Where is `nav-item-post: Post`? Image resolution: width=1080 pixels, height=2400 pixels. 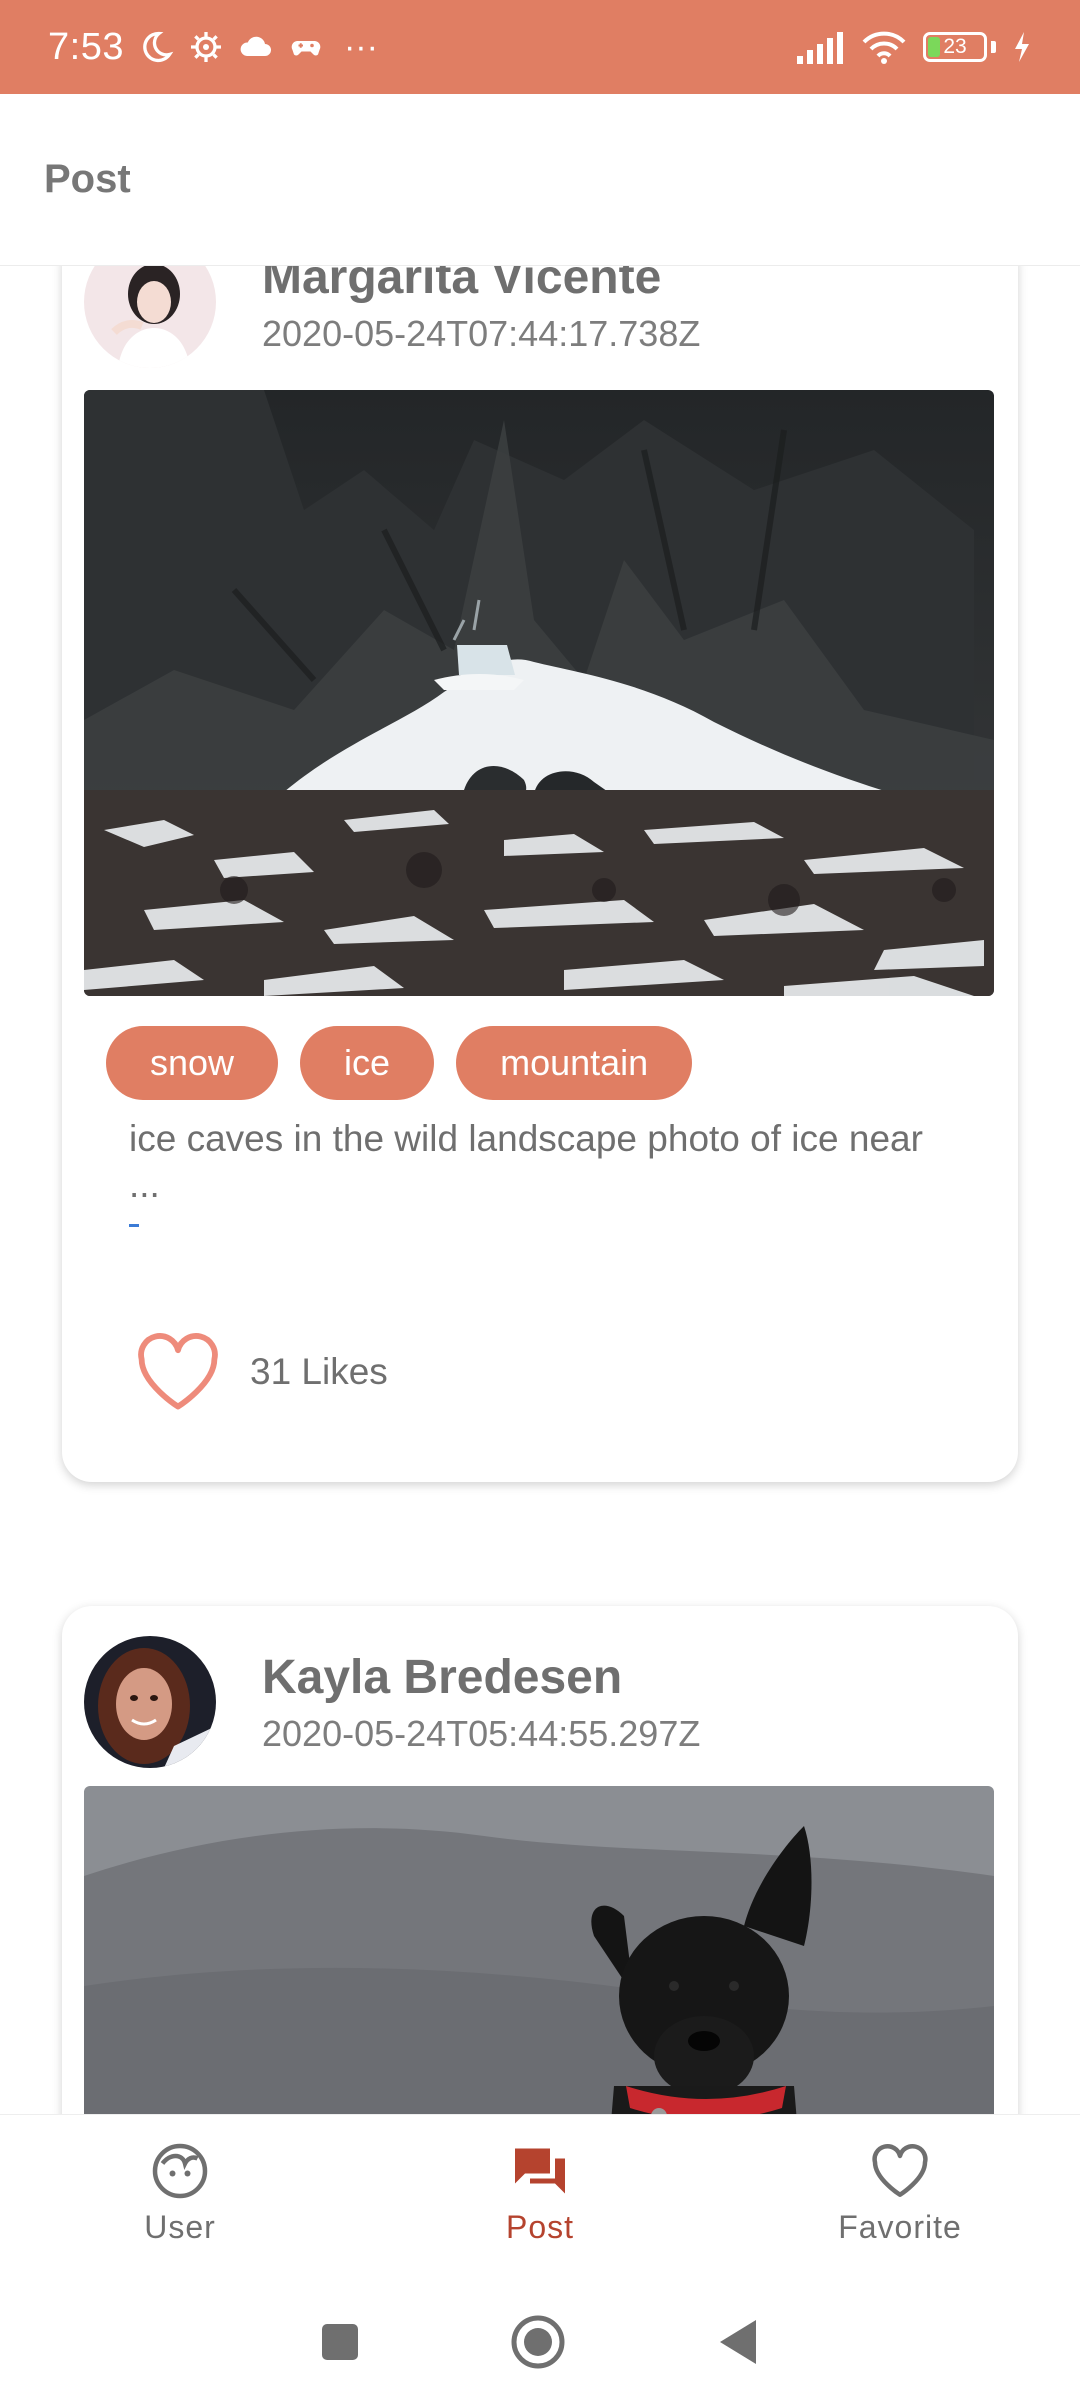
nav-item-post: Post is located at coordinates (540, 2199).